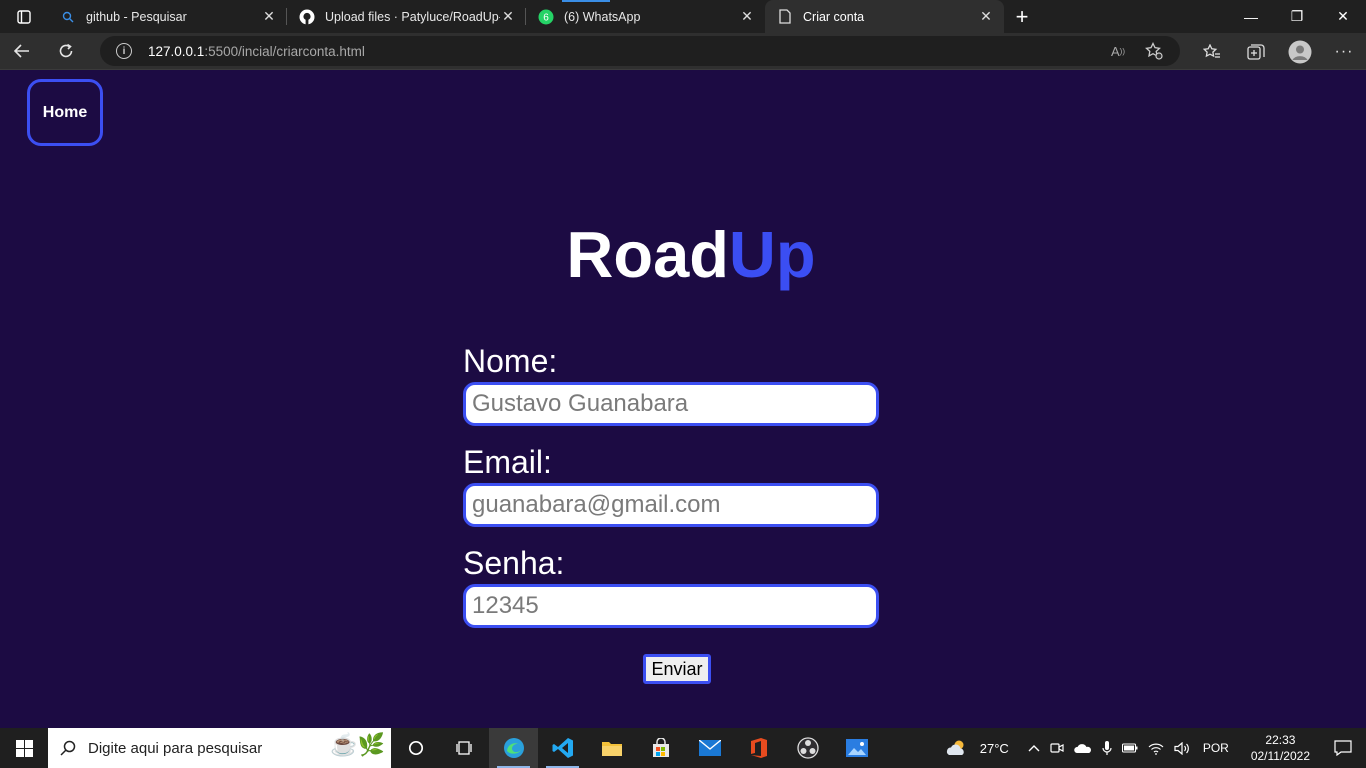  Describe the element at coordinates (1280, 756) in the screenshot. I see `clock-date: 02/11/2022` at that location.